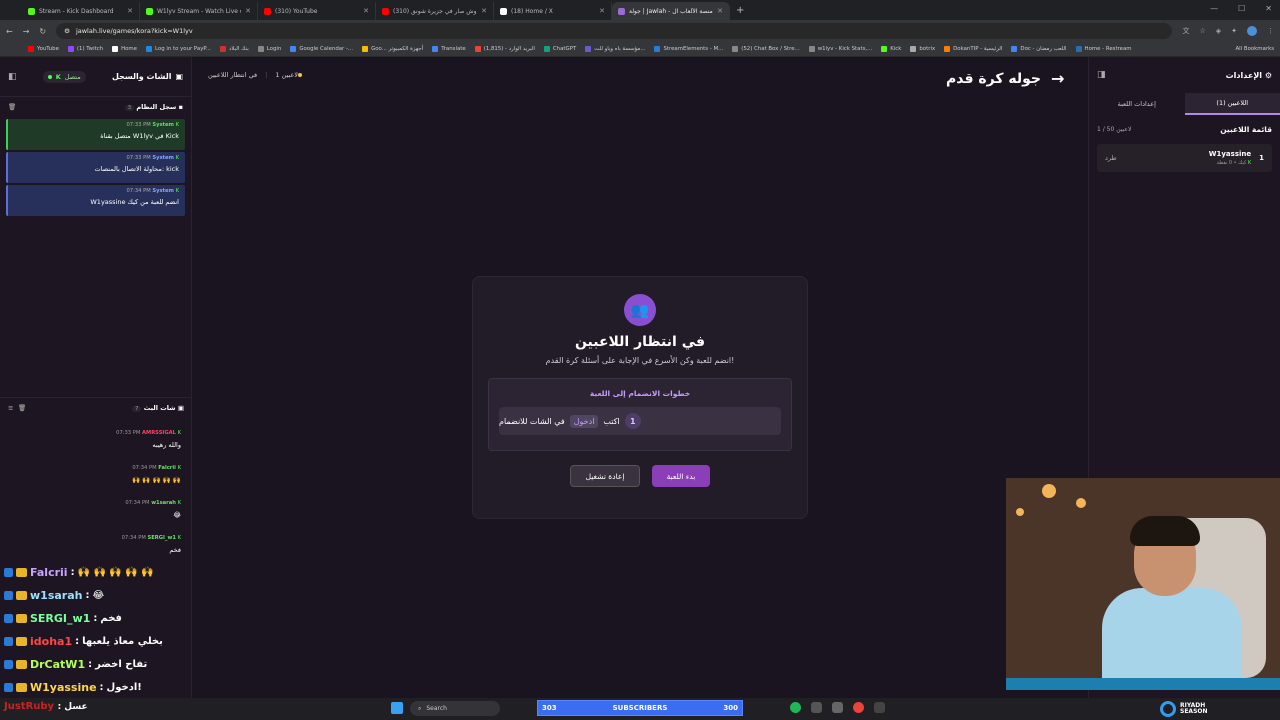 The width and height of the screenshot is (1280, 720). What do you see at coordinates (1241, 8) in the screenshot?
I see `maximize-icon: ☐` at bounding box center [1241, 8].